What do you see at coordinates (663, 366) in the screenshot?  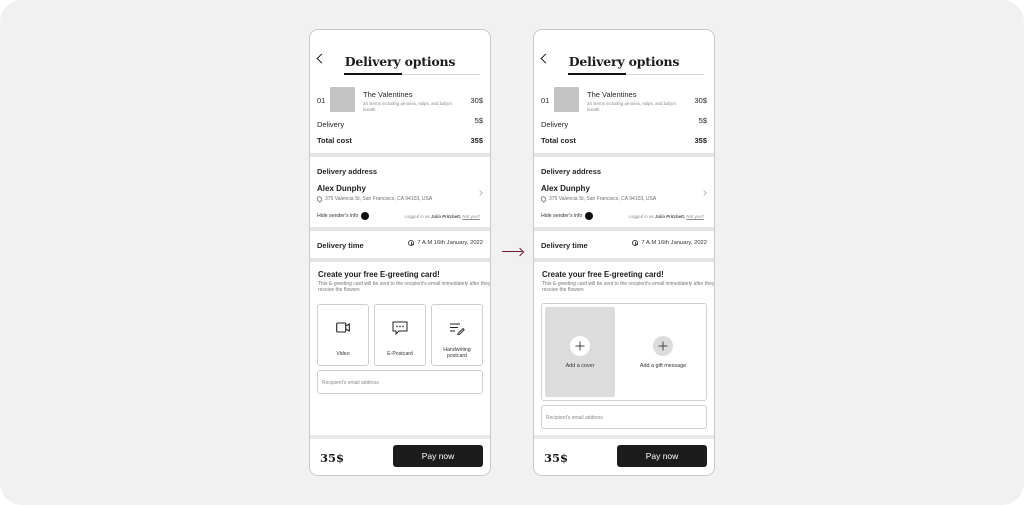 I see `add-gift-message-label: Add a gift message` at bounding box center [663, 366].